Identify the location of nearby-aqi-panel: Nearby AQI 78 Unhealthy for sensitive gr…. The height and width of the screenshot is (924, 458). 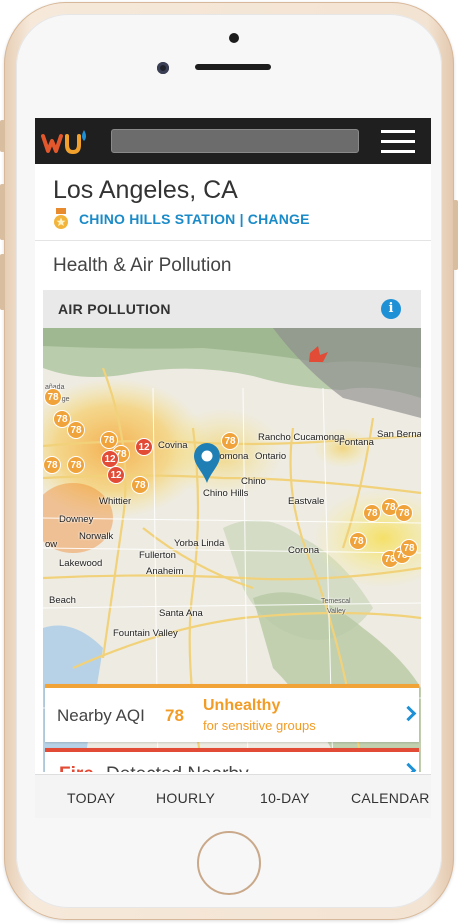
(232, 713).